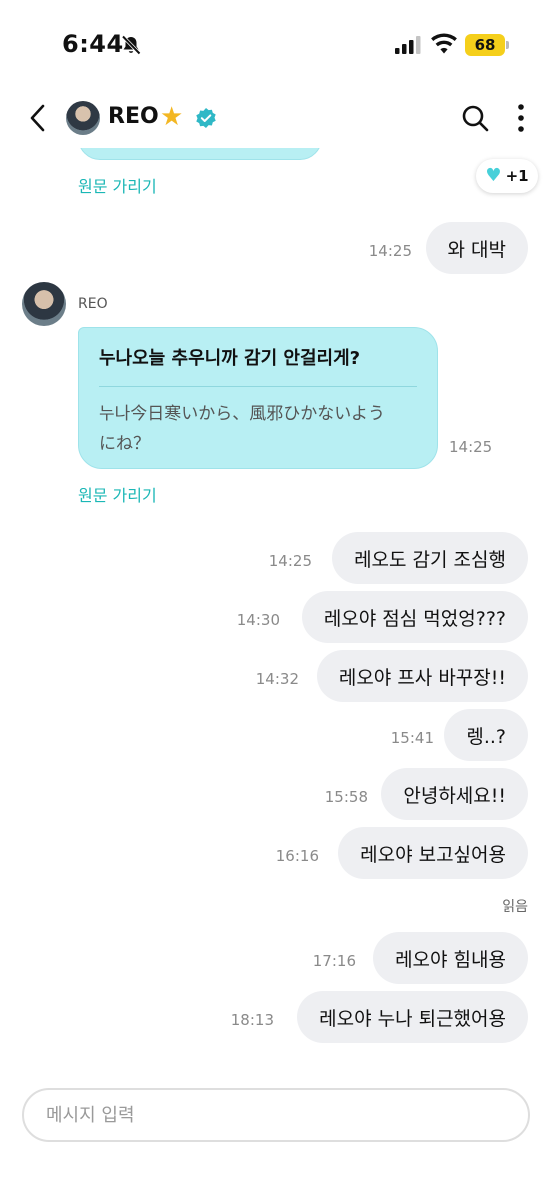 The height and width of the screenshot is (1200, 552). I want to click on message-input-bar, so click(276, 1115).